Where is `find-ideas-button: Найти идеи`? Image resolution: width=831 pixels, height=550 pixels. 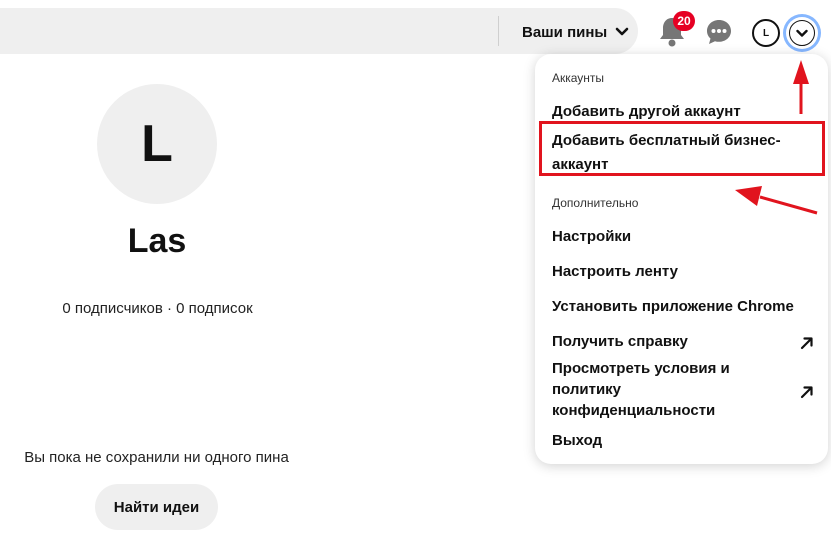
find-ideas-button: Найти идеи is located at coordinates (156, 507).